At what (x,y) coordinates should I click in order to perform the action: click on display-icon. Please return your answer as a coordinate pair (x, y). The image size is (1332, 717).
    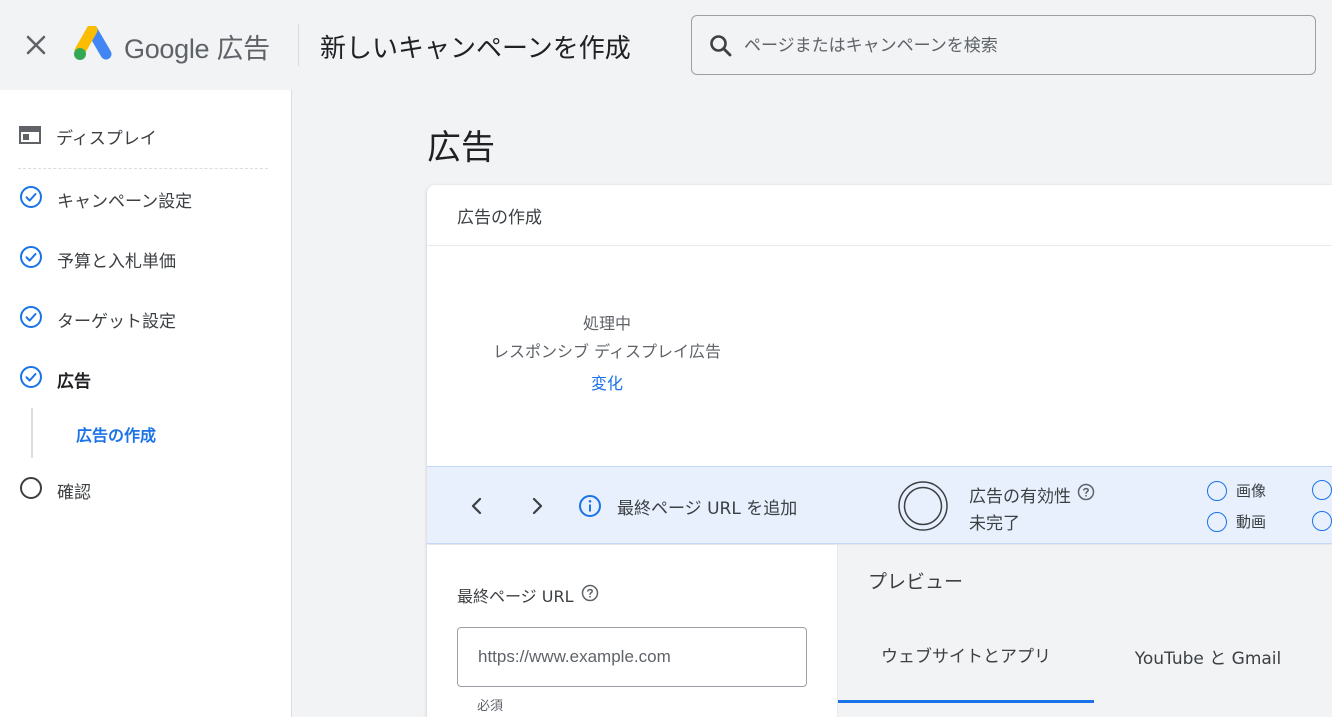
    Looking at the image, I should click on (30, 137).